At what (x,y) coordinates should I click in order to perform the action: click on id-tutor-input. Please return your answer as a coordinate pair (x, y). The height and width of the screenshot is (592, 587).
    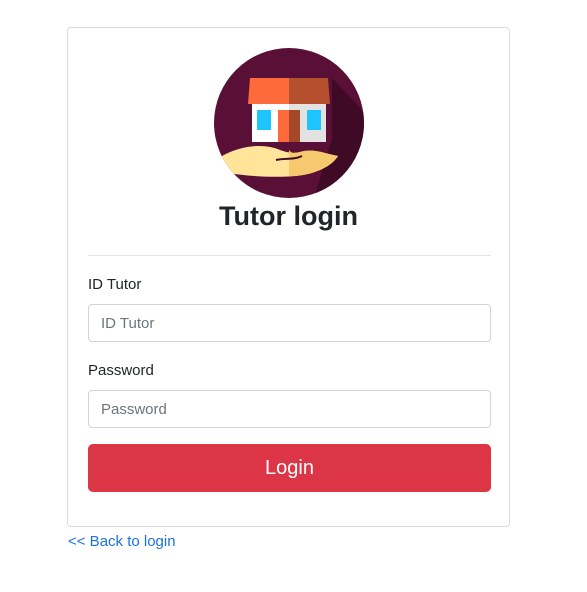
    Looking at the image, I should click on (289, 323).